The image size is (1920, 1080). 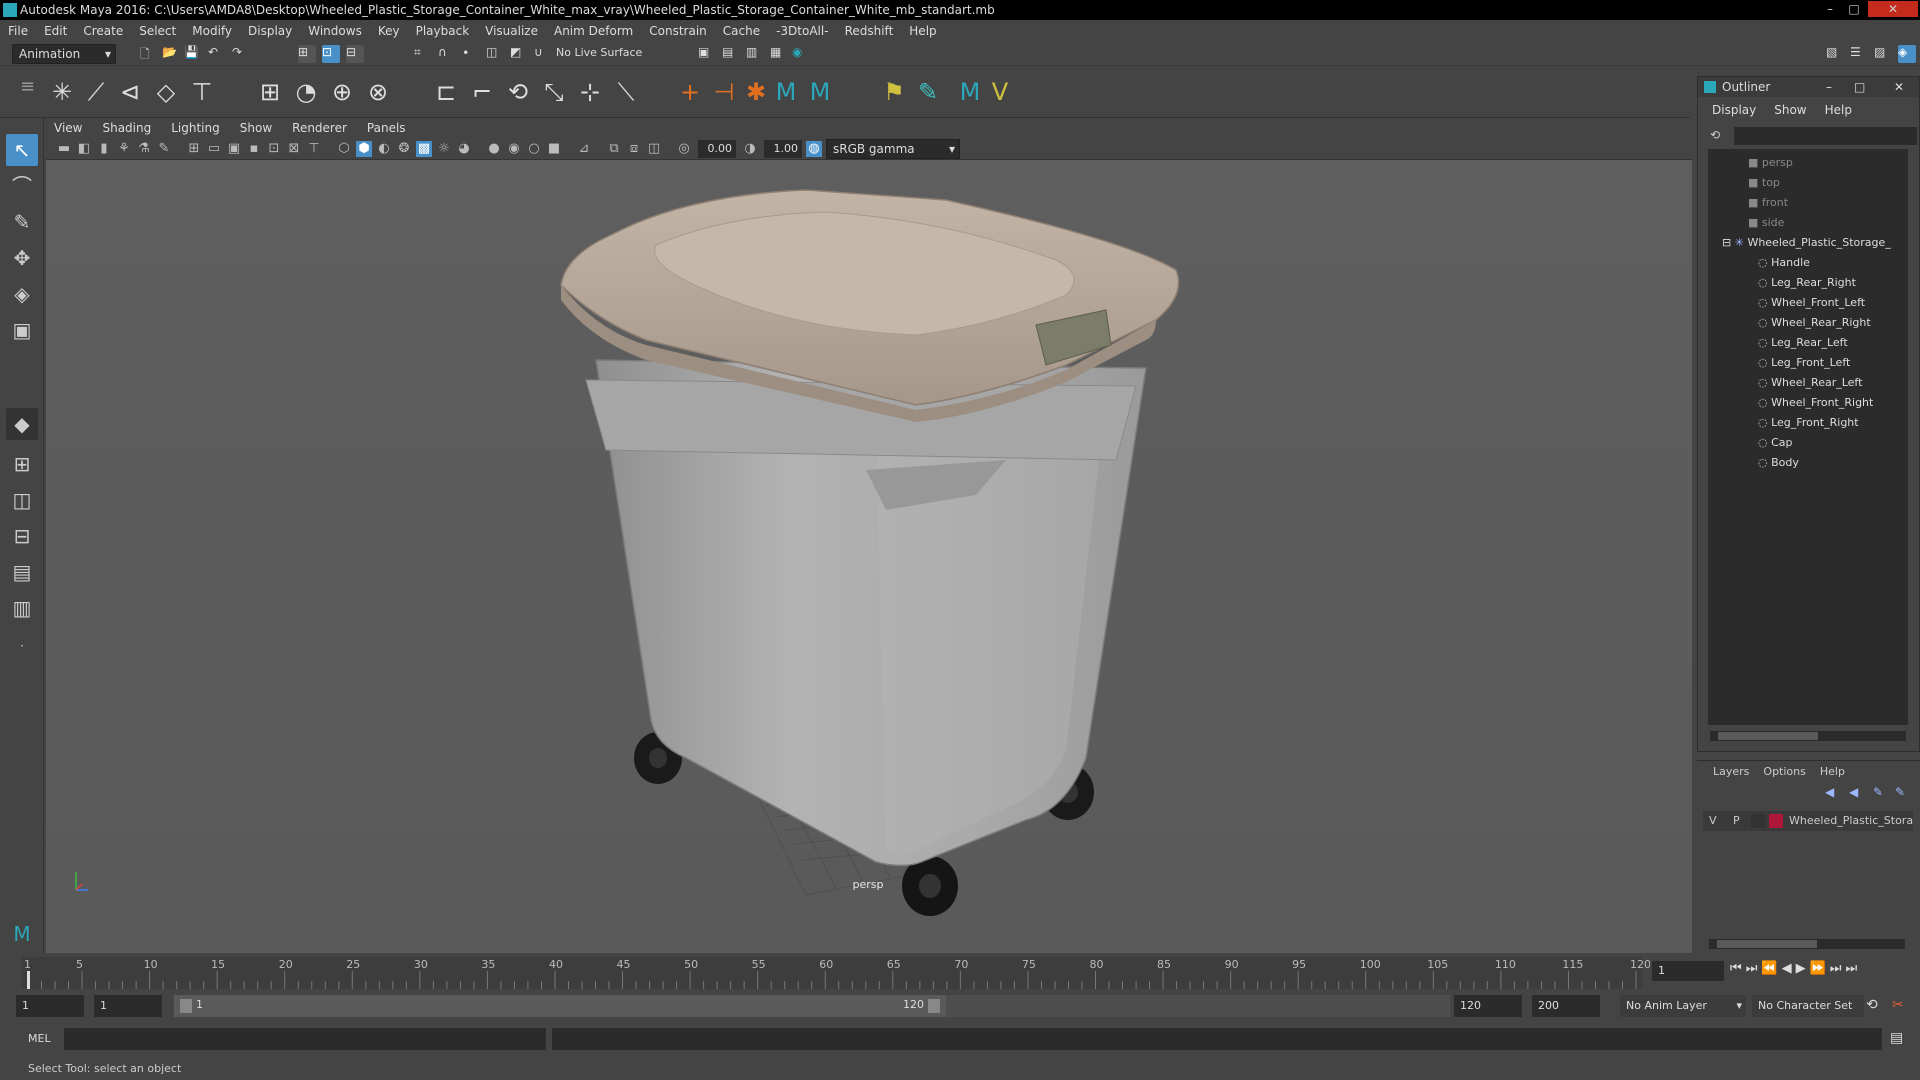 I want to click on ssao-icon: ●, so click(x=494, y=149).